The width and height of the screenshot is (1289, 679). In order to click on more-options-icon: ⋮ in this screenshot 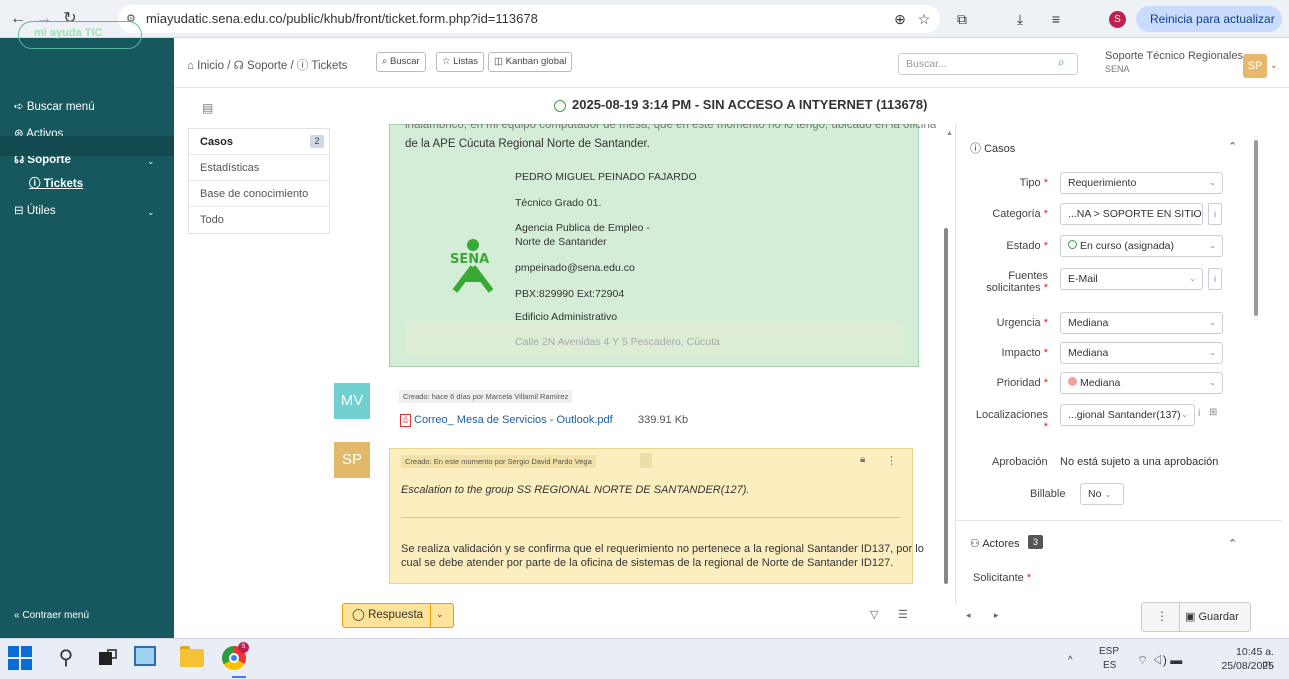, I will do `click(891, 460)`.